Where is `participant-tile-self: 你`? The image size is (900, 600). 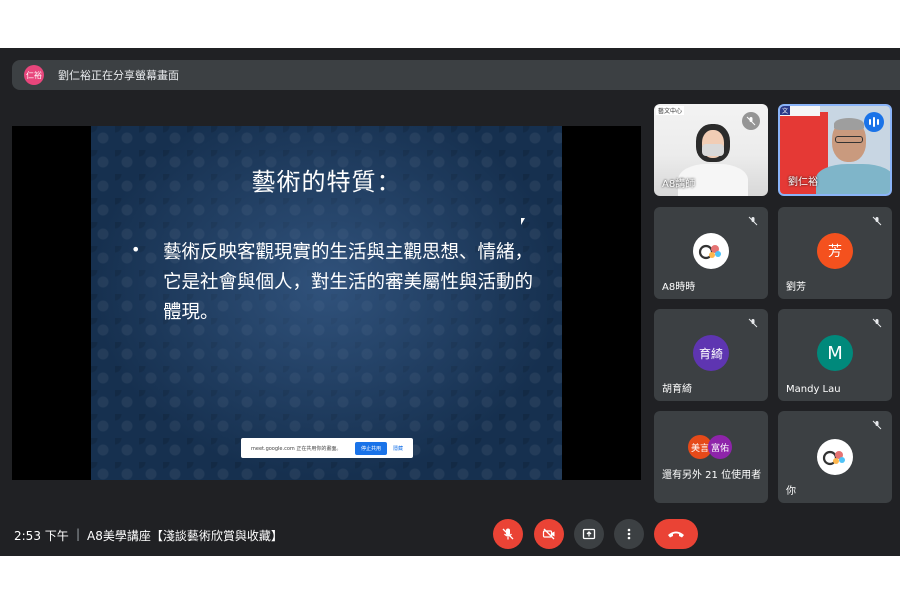 participant-tile-self: 你 is located at coordinates (835, 457).